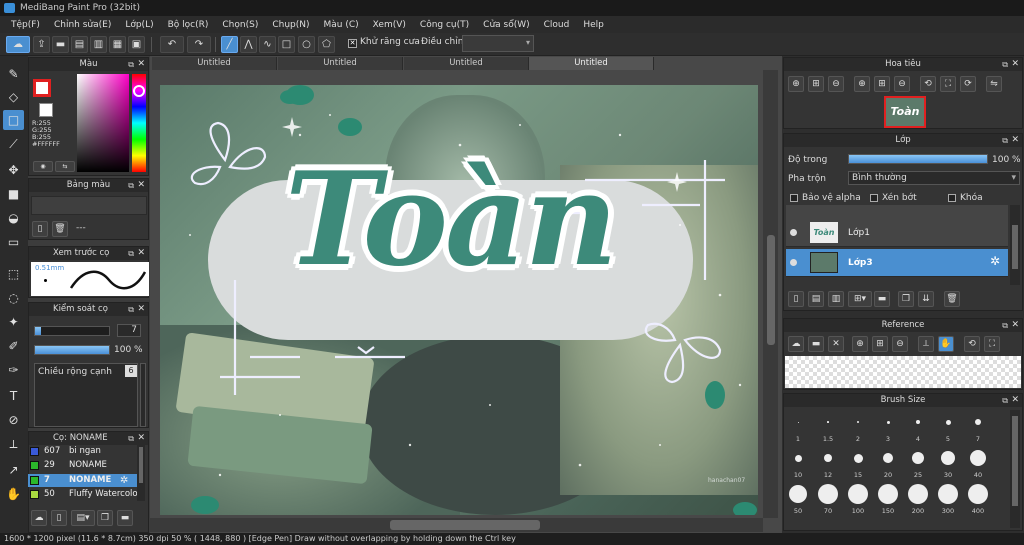 This screenshot has height=545, width=1024. What do you see at coordinates (60, 229) in the screenshot?
I see `delete-palette-icon: 🗑` at bounding box center [60, 229].